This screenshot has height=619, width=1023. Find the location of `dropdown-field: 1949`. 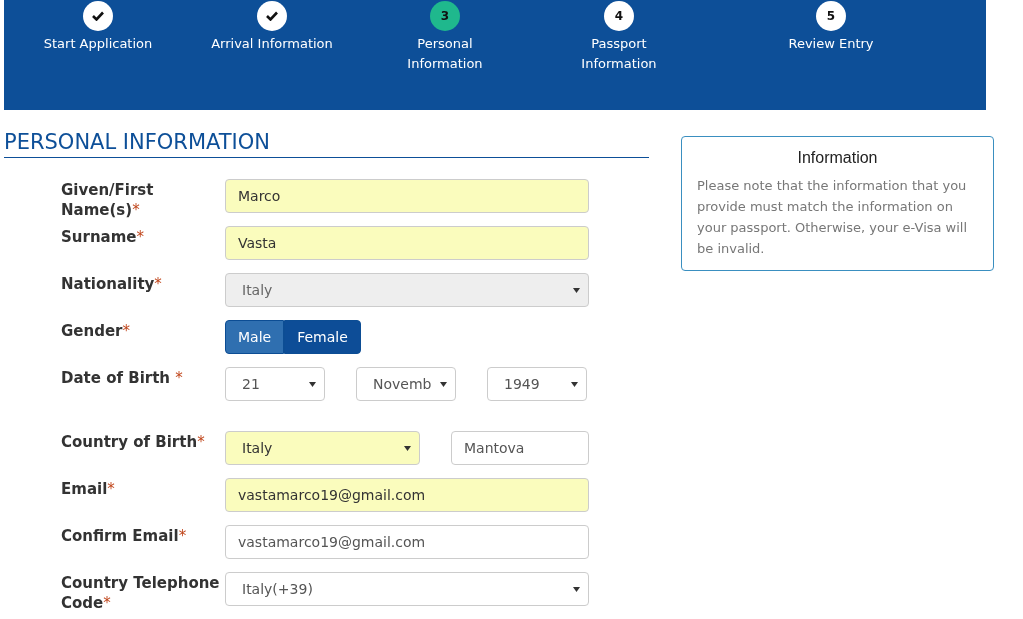

dropdown-field: 1949 is located at coordinates (537, 384).